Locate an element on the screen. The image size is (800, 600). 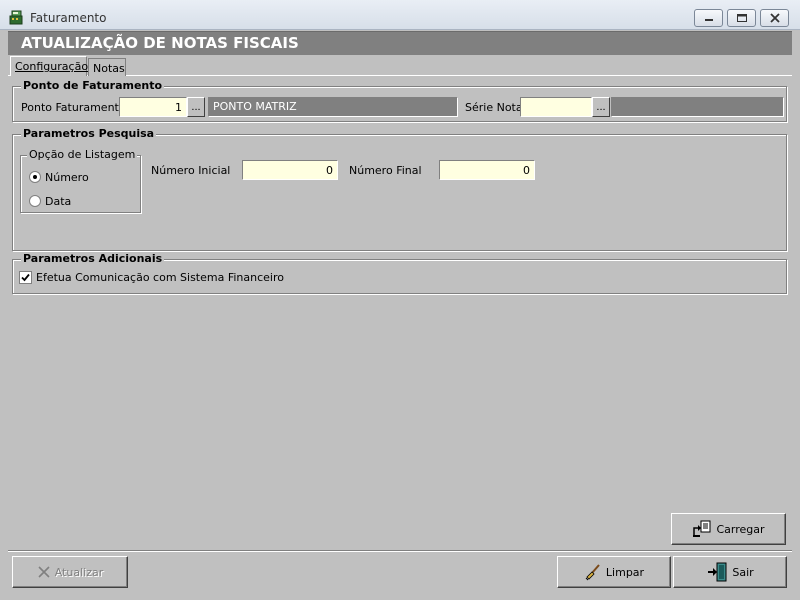
tab-configuracao: Configuração is located at coordinates (49, 66).